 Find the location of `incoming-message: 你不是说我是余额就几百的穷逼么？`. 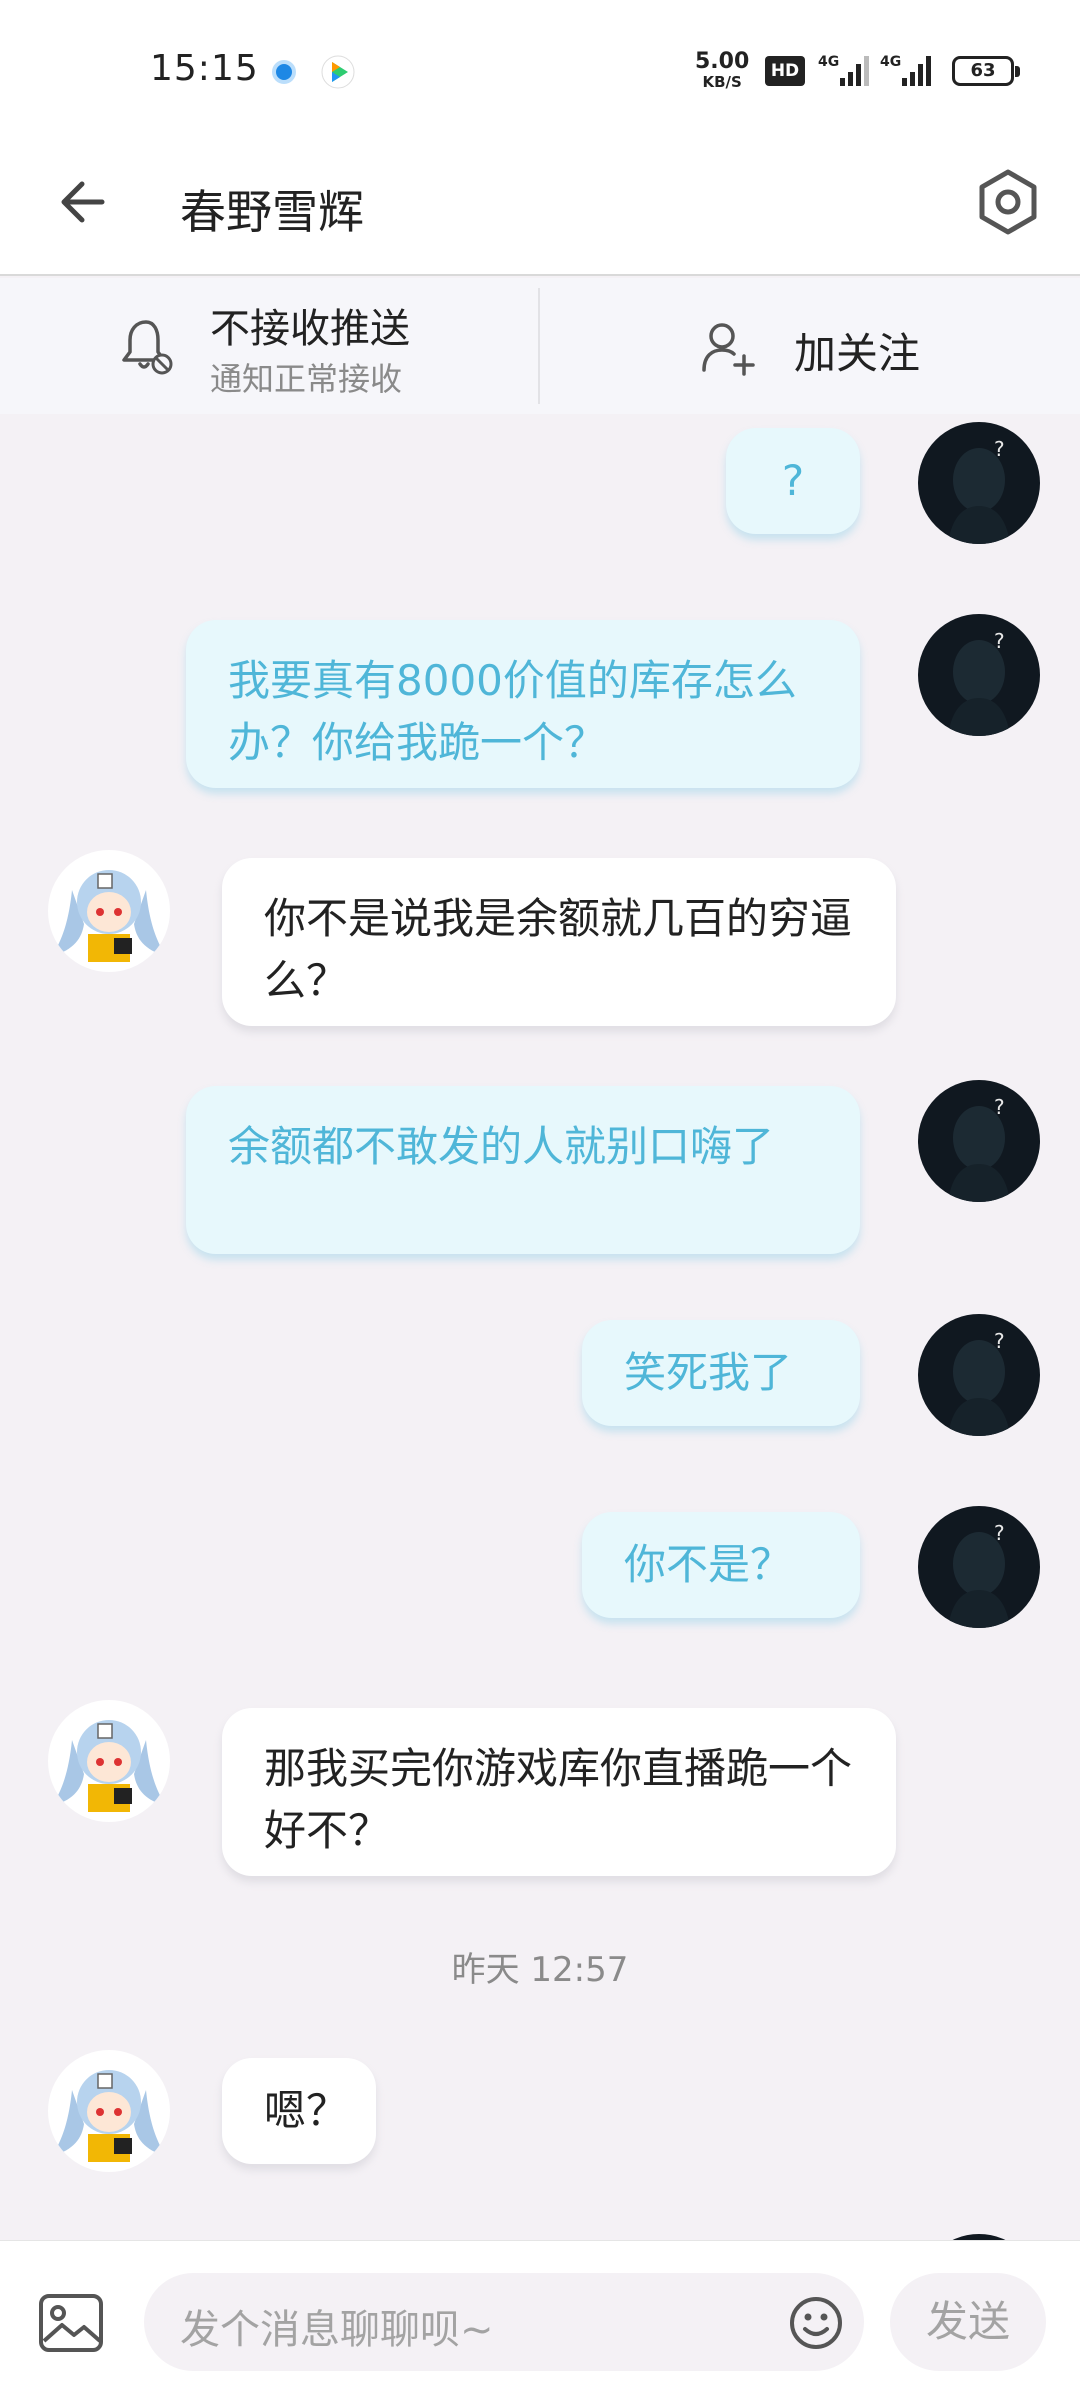

incoming-message: 你不是说我是余额就几百的穷逼么？ is located at coordinates (559, 942).